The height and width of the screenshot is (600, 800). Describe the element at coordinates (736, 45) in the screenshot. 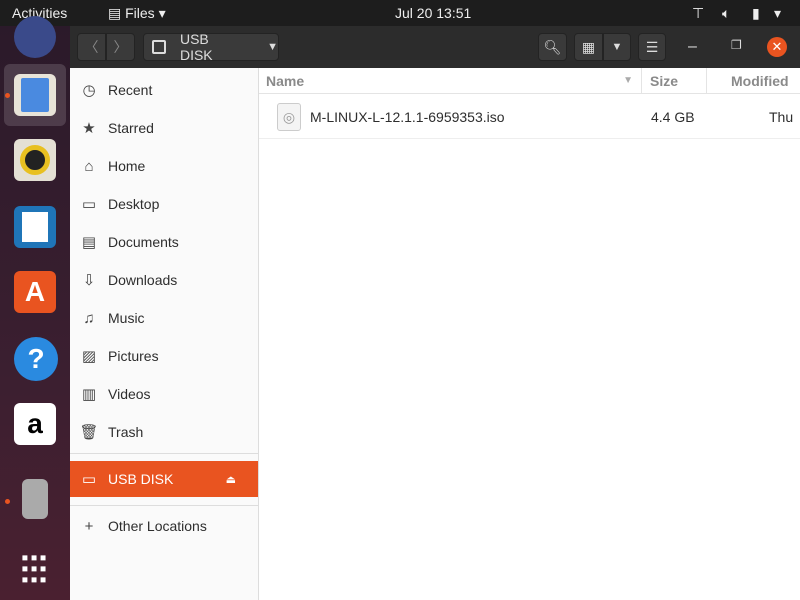

I see `maximize-button: ❐` at that location.